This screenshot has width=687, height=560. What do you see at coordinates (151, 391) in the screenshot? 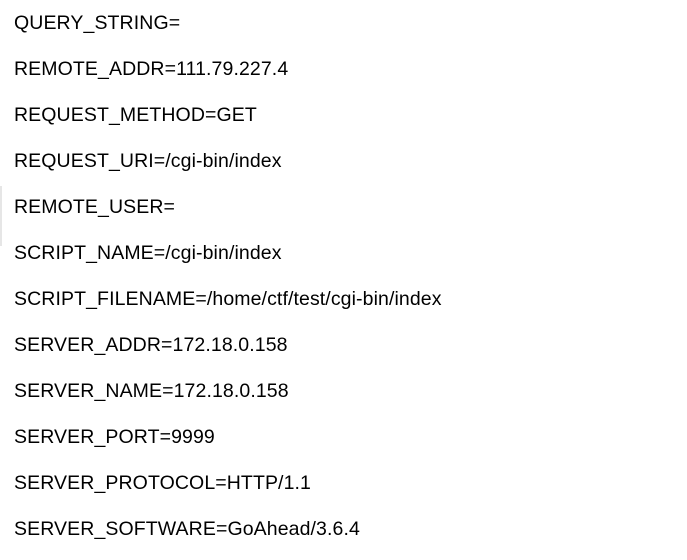
I see `env-server-name: SERVER_NAME=172.18.0.158` at bounding box center [151, 391].